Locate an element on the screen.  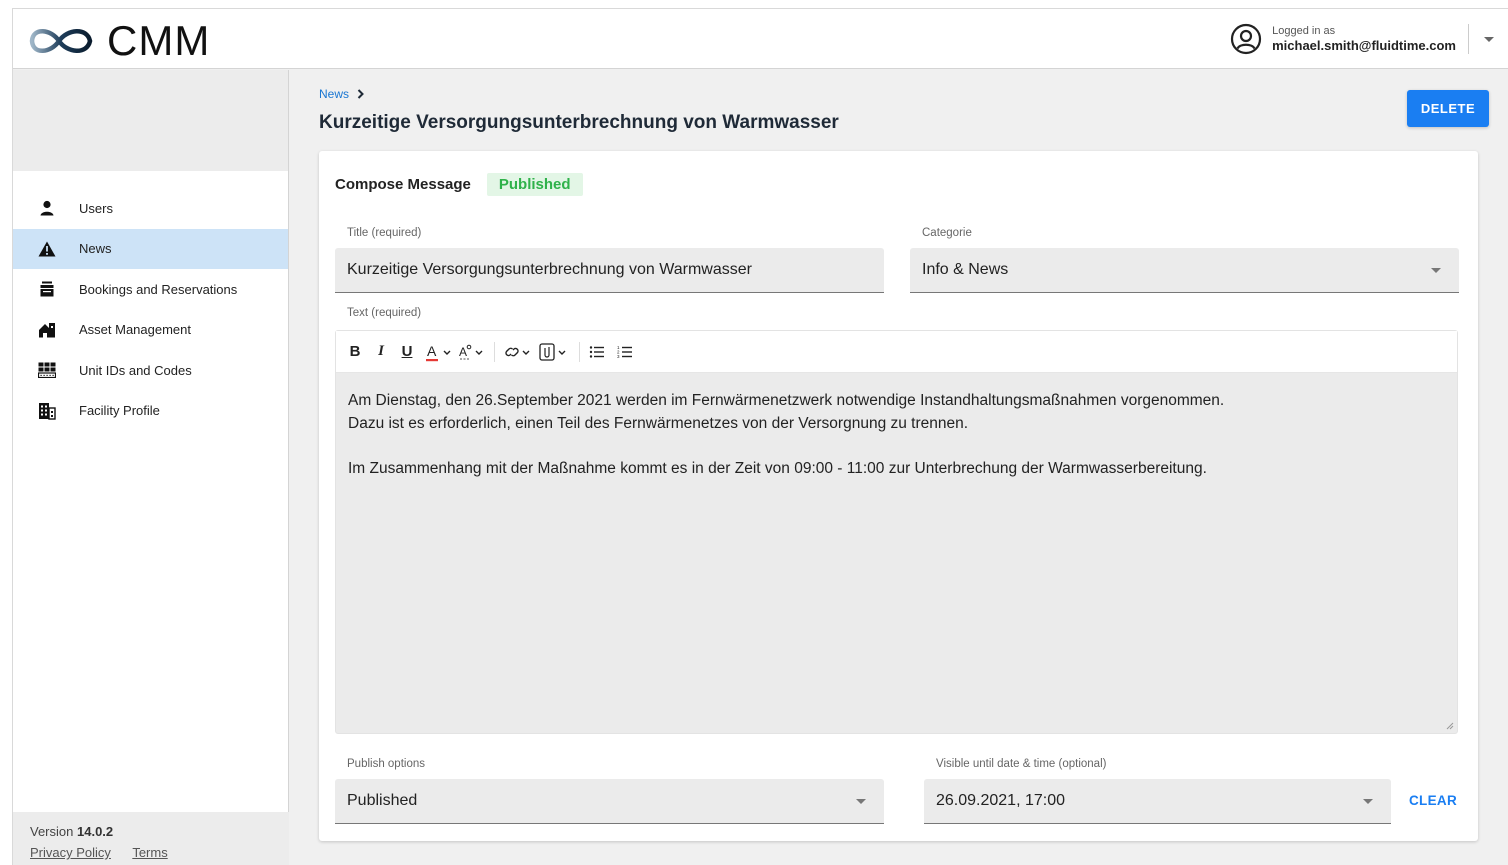
delete-button: DELETE is located at coordinates (1448, 108).